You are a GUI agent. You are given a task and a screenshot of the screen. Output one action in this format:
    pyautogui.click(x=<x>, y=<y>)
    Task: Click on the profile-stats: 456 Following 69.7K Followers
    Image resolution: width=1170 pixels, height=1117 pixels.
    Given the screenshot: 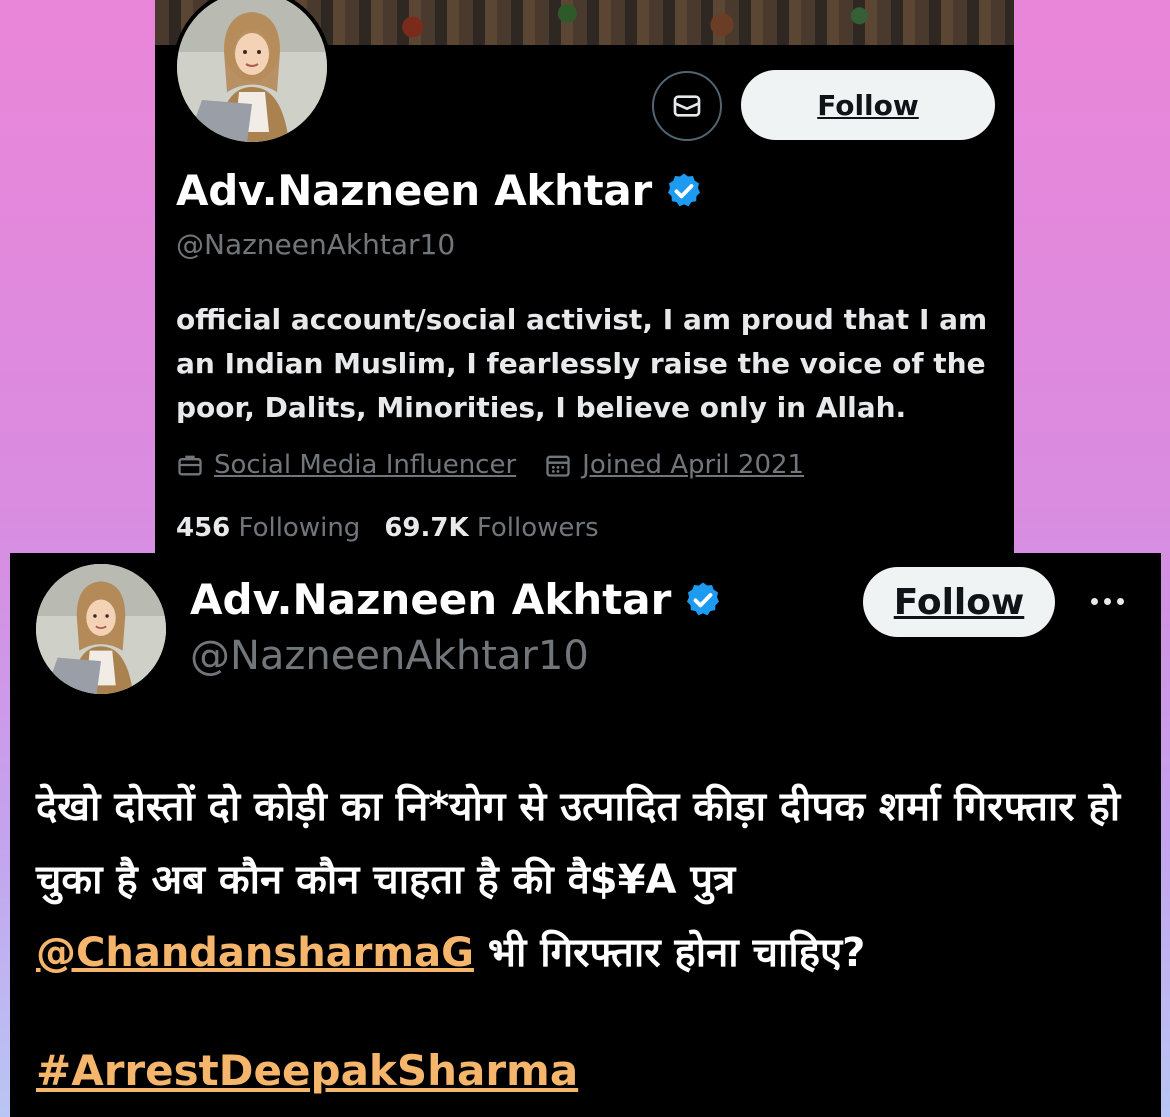 What is the action you would take?
    pyautogui.click(x=387, y=528)
    